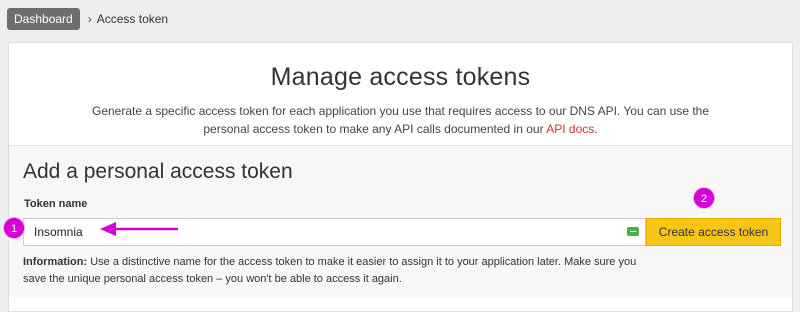 The image size is (800, 312). Describe the element at coordinates (14, 228) in the screenshot. I see `step-marker-1: 1` at that location.